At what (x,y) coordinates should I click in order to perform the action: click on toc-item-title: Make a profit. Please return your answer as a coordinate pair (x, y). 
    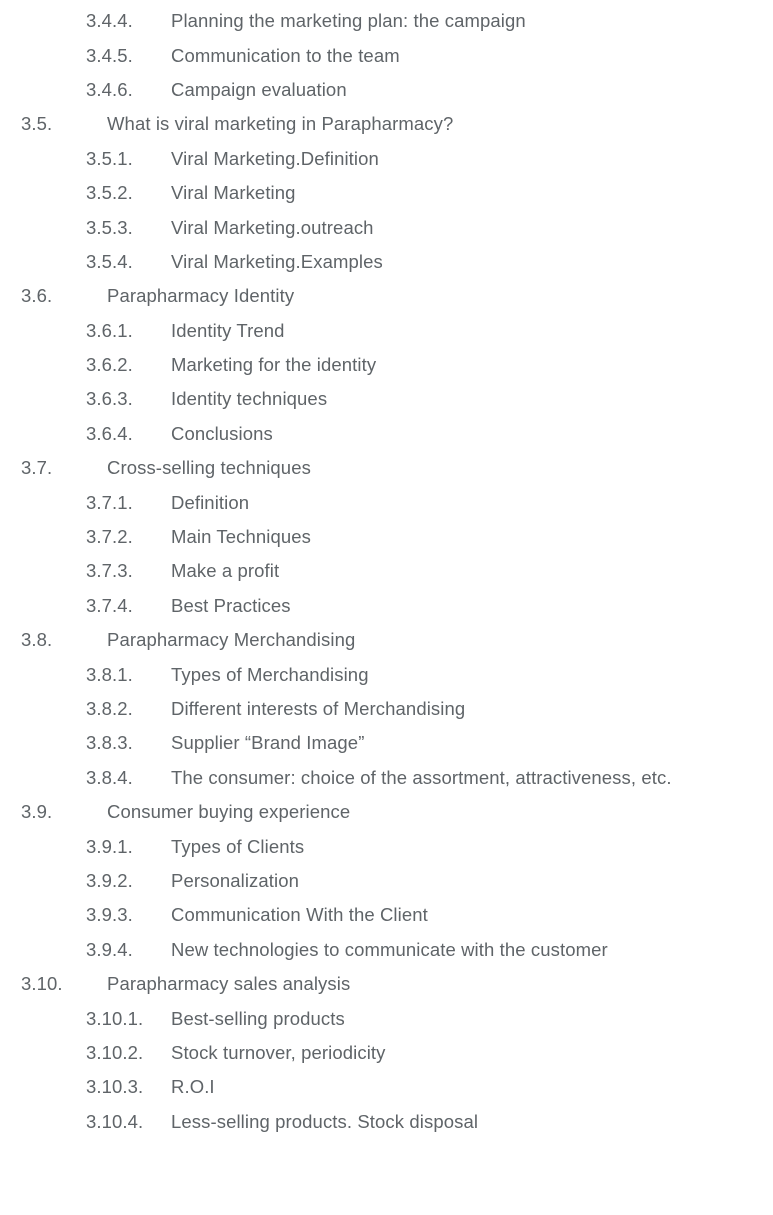
    Looking at the image, I should click on (225, 571).